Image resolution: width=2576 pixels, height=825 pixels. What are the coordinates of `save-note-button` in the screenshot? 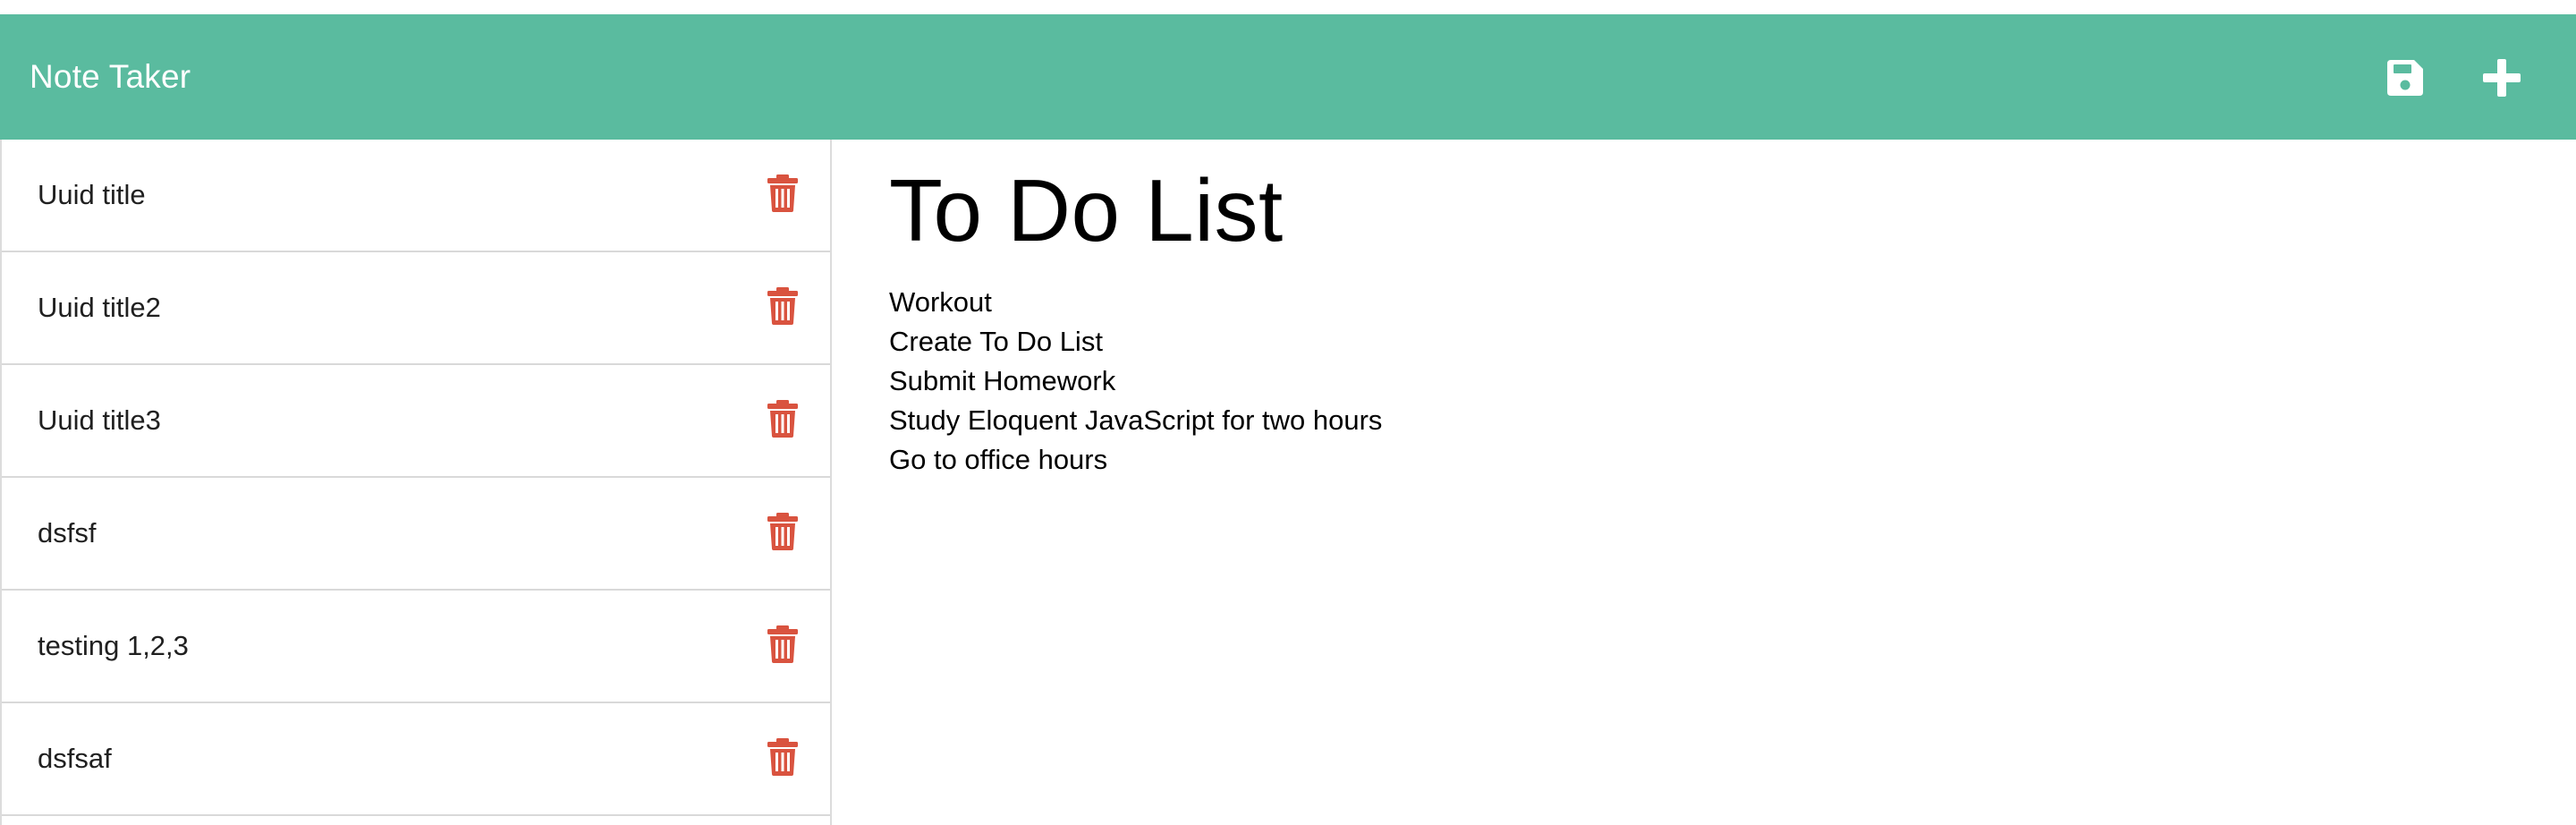 It's located at (2405, 78).